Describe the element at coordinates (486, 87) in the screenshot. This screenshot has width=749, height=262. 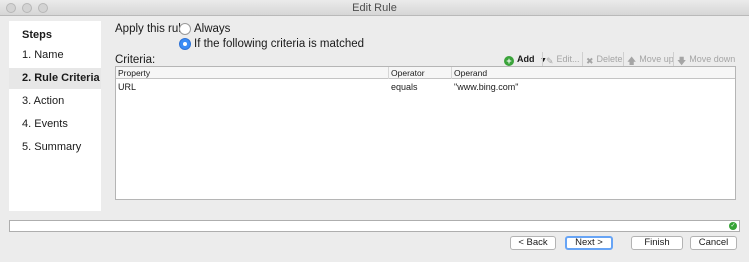
I see `cell-operand: "www.bing.com"` at that location.